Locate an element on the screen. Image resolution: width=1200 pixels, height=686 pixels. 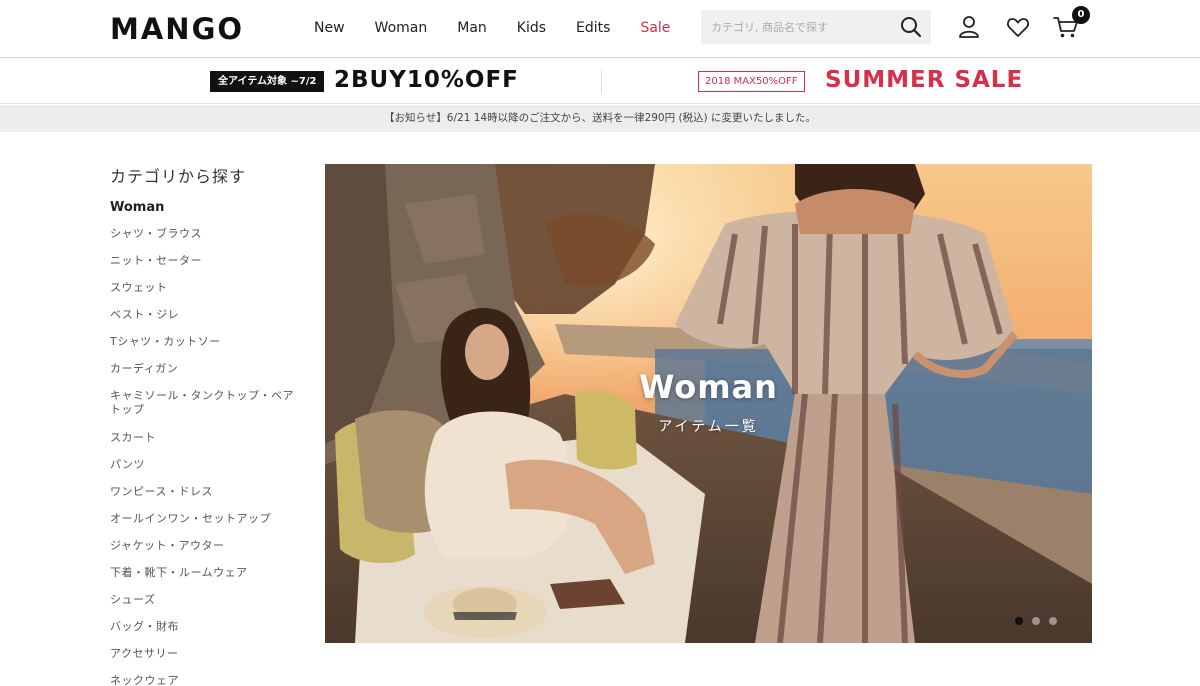
search-icon is located at coordinates (911, 27).